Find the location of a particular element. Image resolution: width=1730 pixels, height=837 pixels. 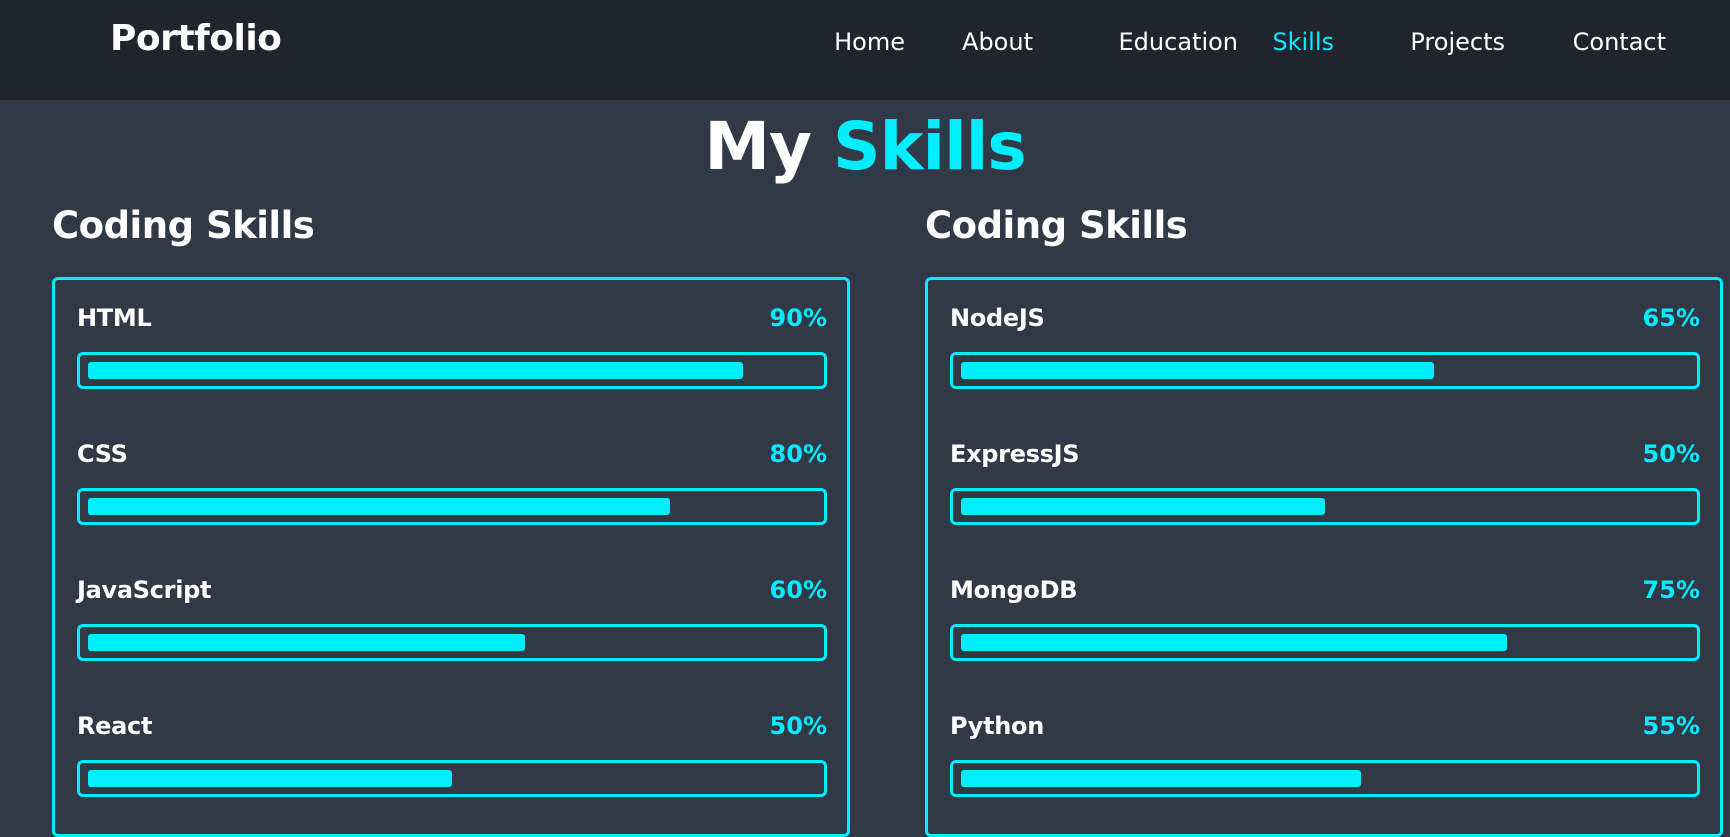

skill-percent: 90% is located at coordinates (798, 318).